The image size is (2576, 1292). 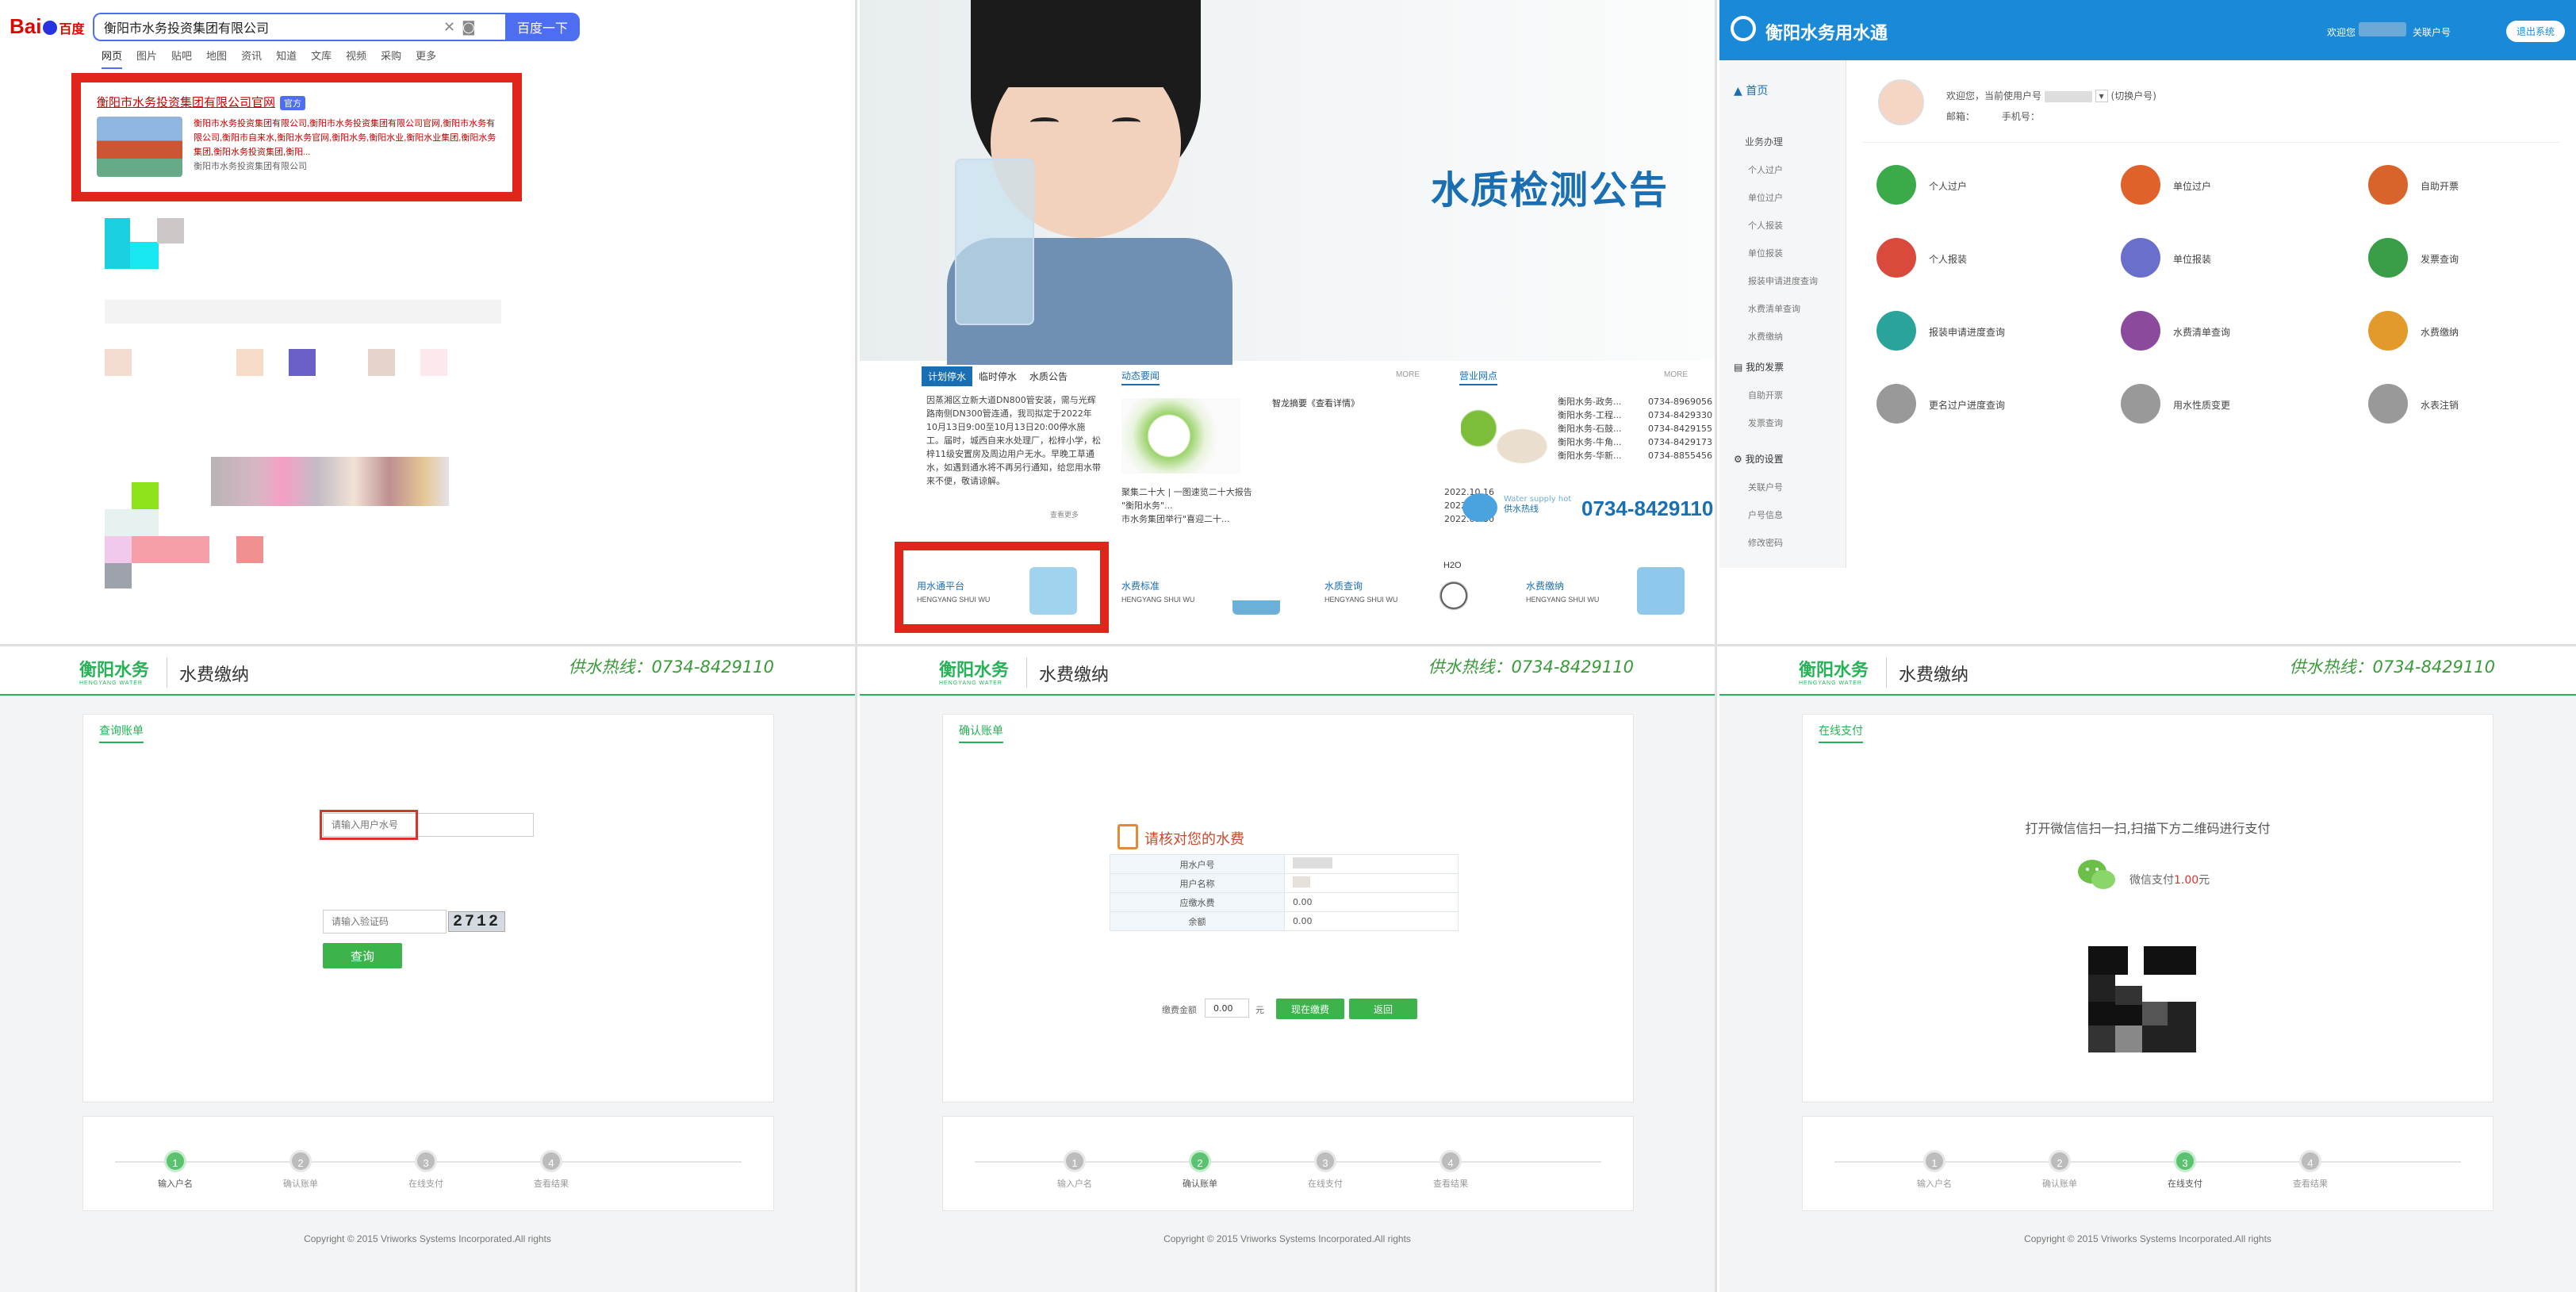 What do you see at coordinates (1766, 487) in the screenshot?
I see `sidebar-item-bind-account: 关联户号` at bounding box center [1766, 487].